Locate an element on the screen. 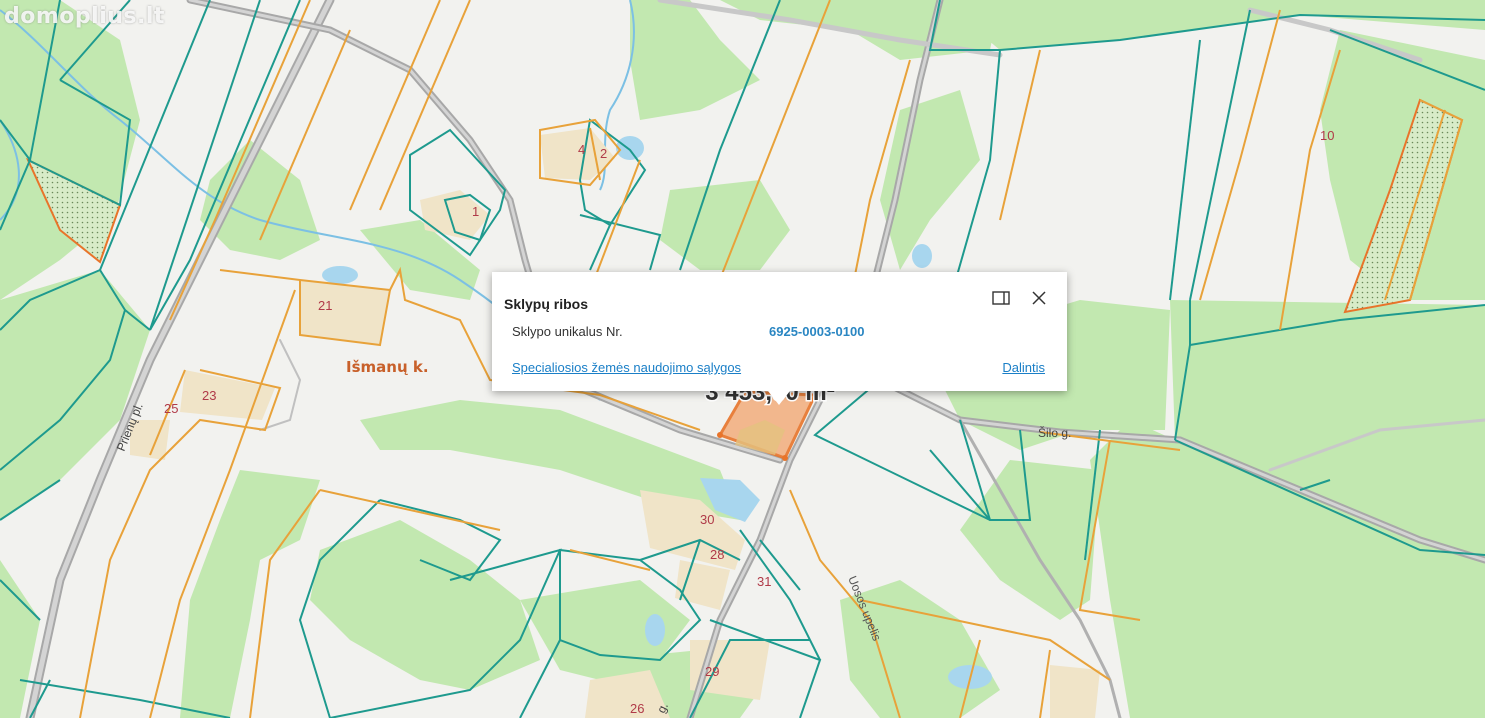 The width and height of the screenshot is (1485, 718). watermark-logo: domoplius.lt is located at coordinates (84, 16).